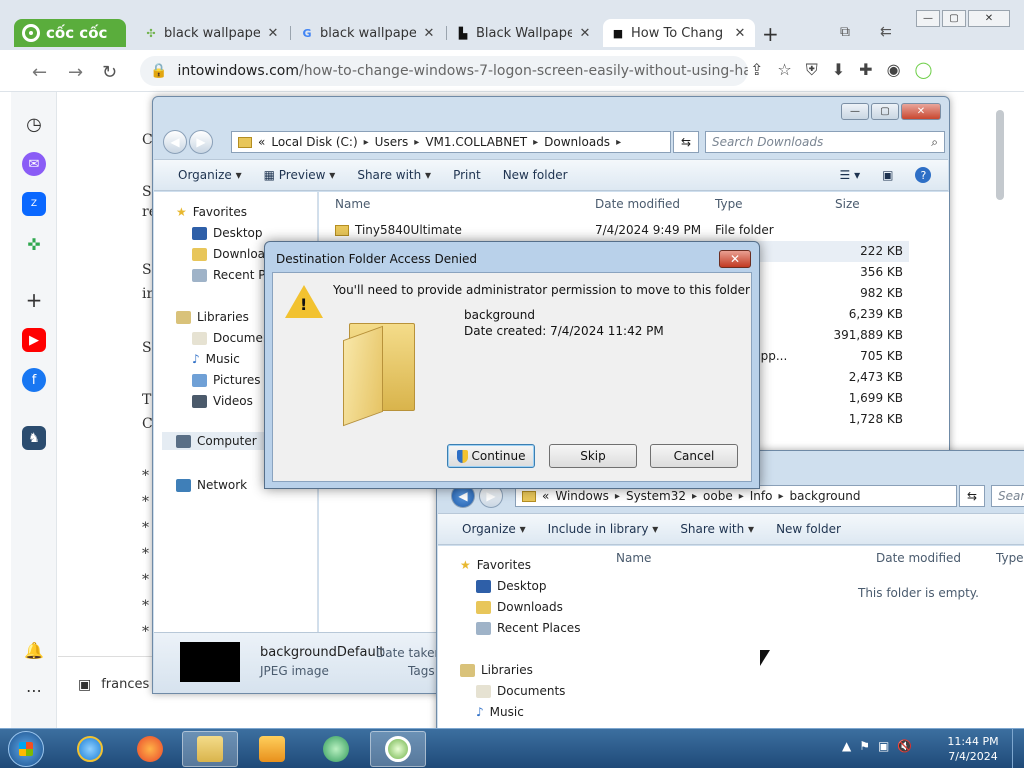 The width and height of the screenshot is (1024, 768). Describe the element at coordinates (923, 175) in the screenshot. I see `help-icon: ?` at that location.